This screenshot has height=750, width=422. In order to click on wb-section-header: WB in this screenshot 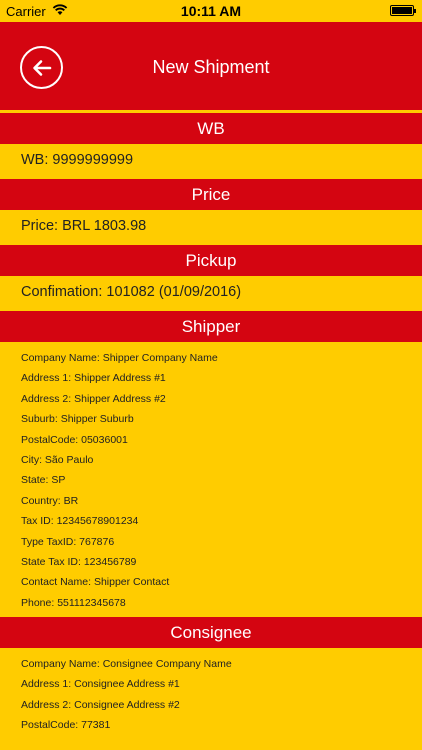, I will do `click(211, 128)`.